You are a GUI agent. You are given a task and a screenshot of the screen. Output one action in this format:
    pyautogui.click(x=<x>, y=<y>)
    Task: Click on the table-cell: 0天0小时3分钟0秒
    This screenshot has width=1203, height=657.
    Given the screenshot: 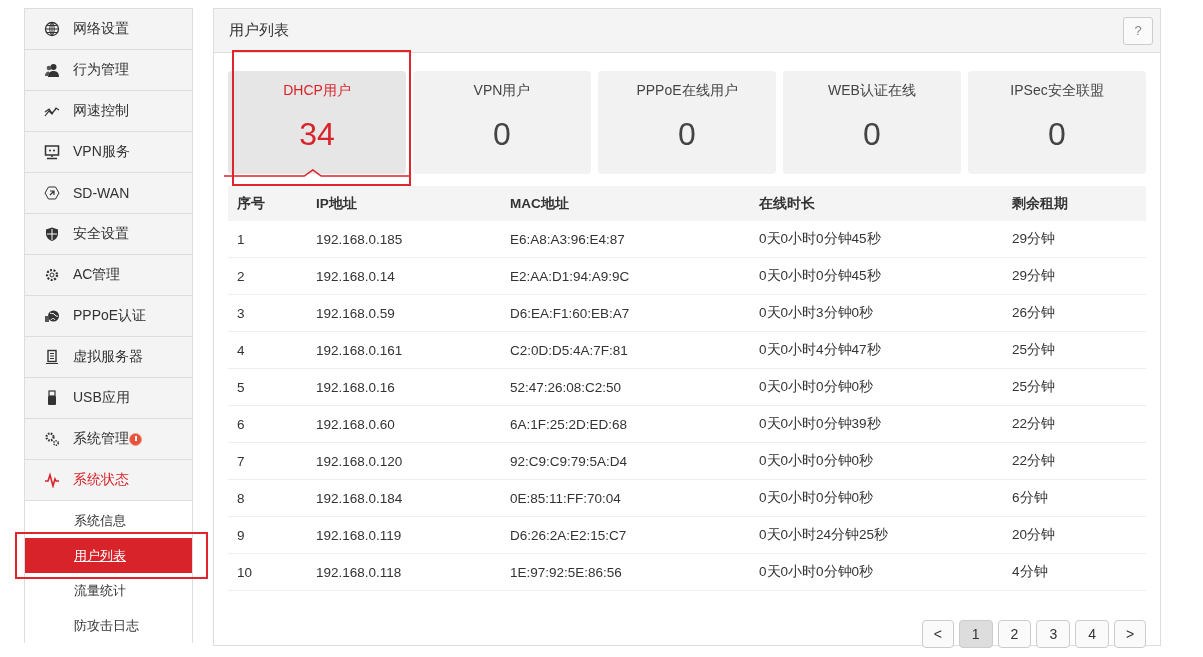 What is the action you would take?
    pyautogui.click(x=876, y=313)
    